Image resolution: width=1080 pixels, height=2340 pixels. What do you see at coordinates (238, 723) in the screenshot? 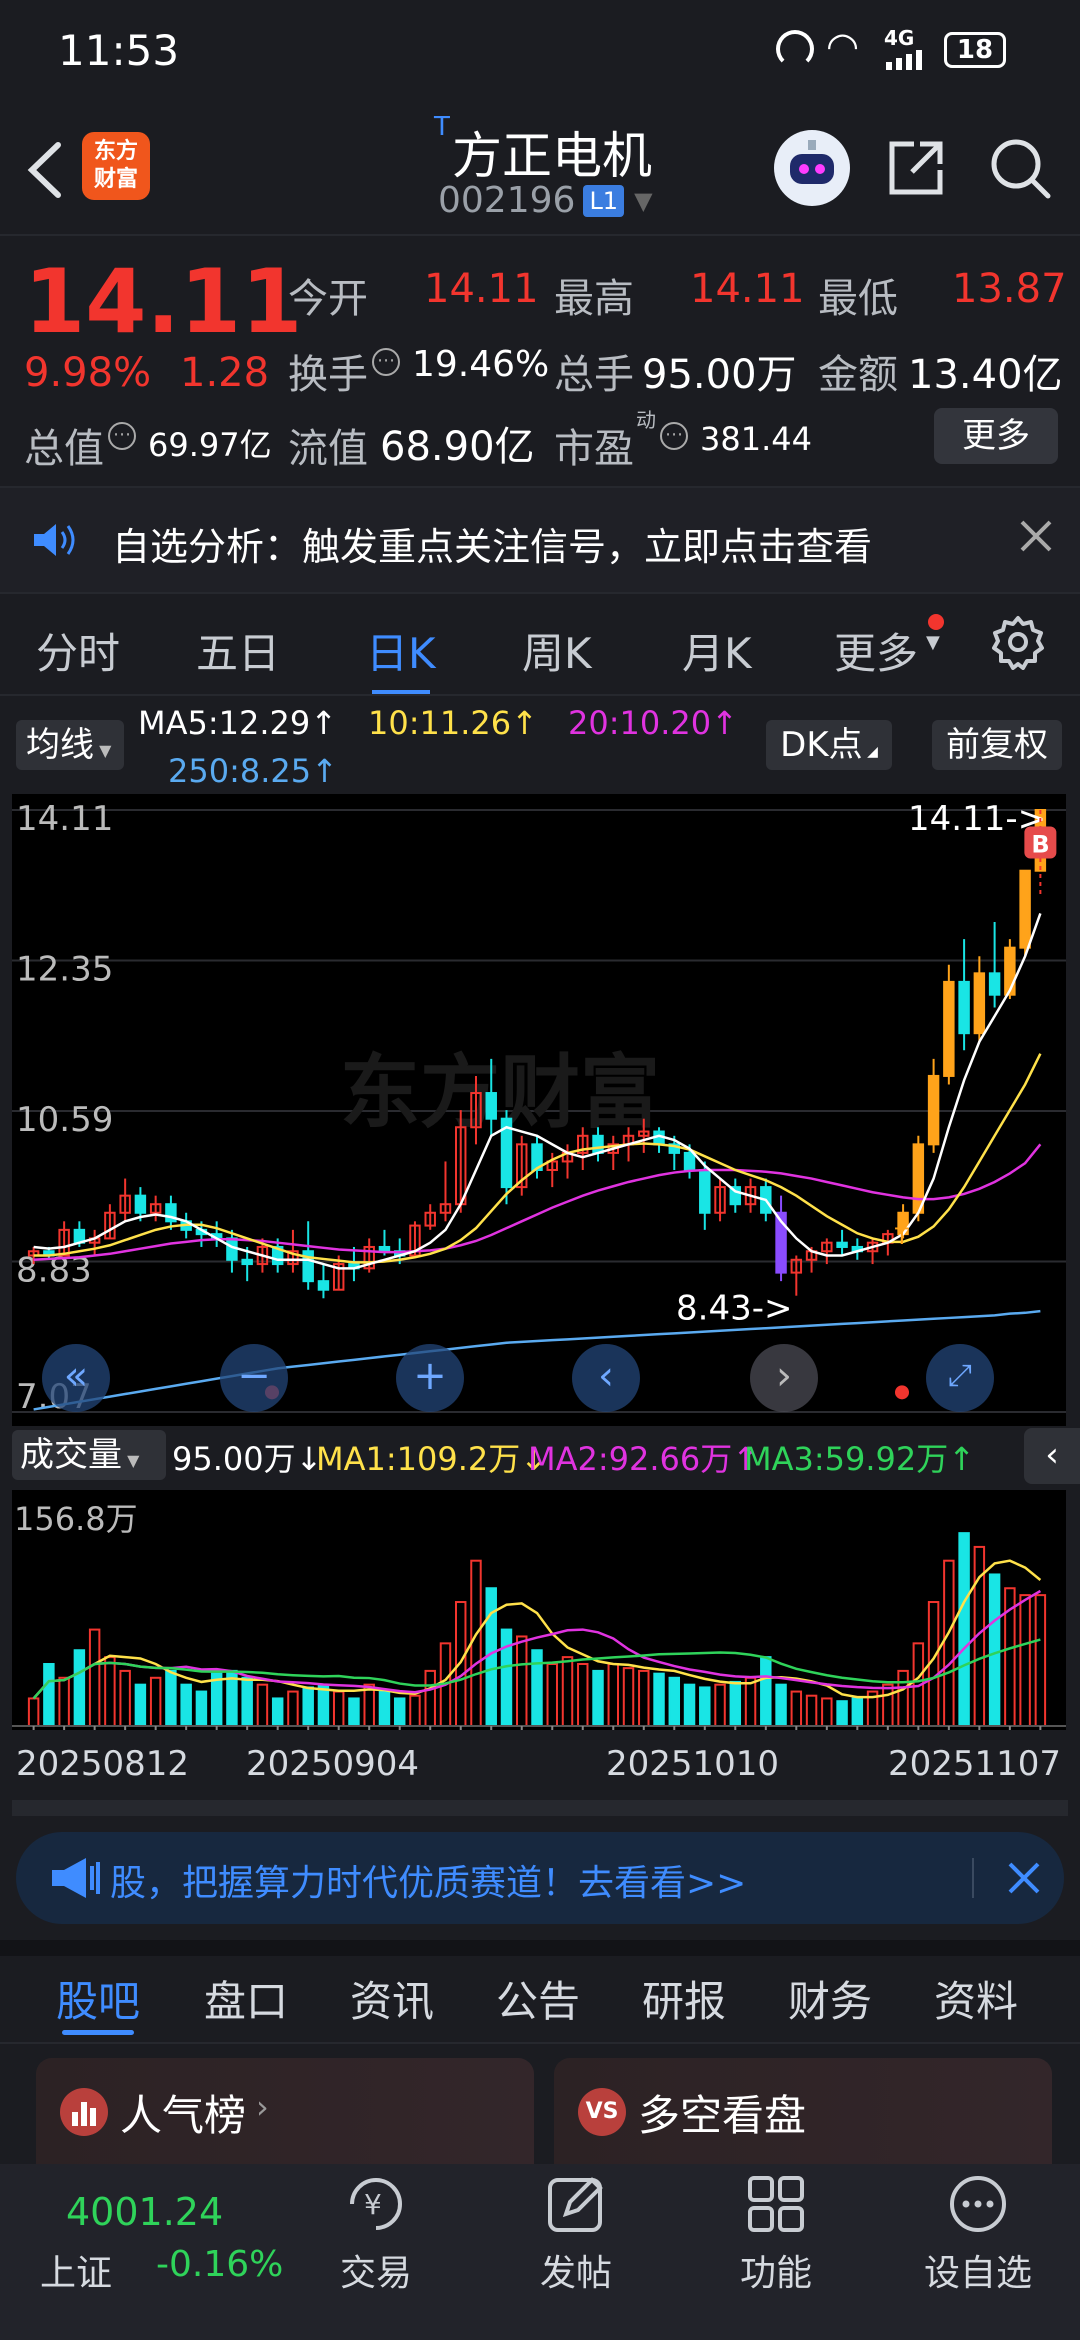
I see `ma5-value: MA5:12.29↑` at bounding box center [238, 723].